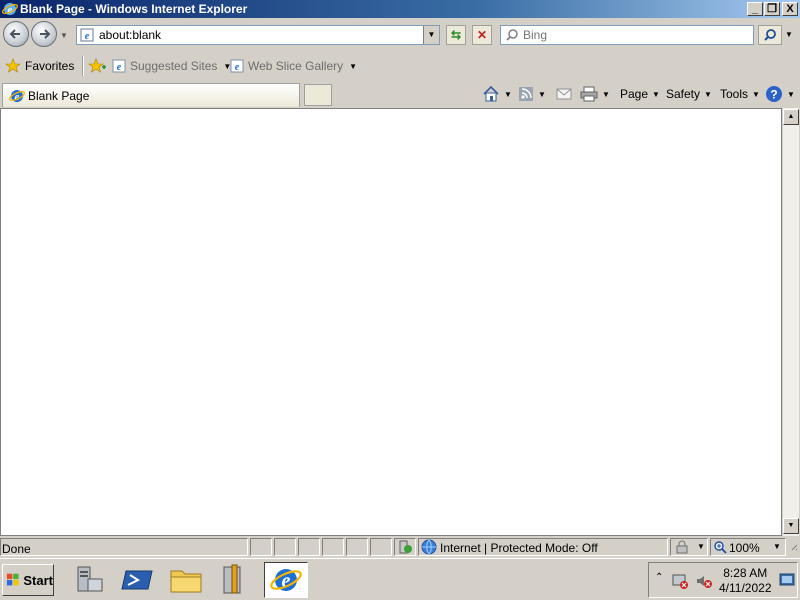 Image resolution: width=800 pixels, height=600 pixels. I want to click on feeds-dropdown-icon: ▼, so click(542, 94).